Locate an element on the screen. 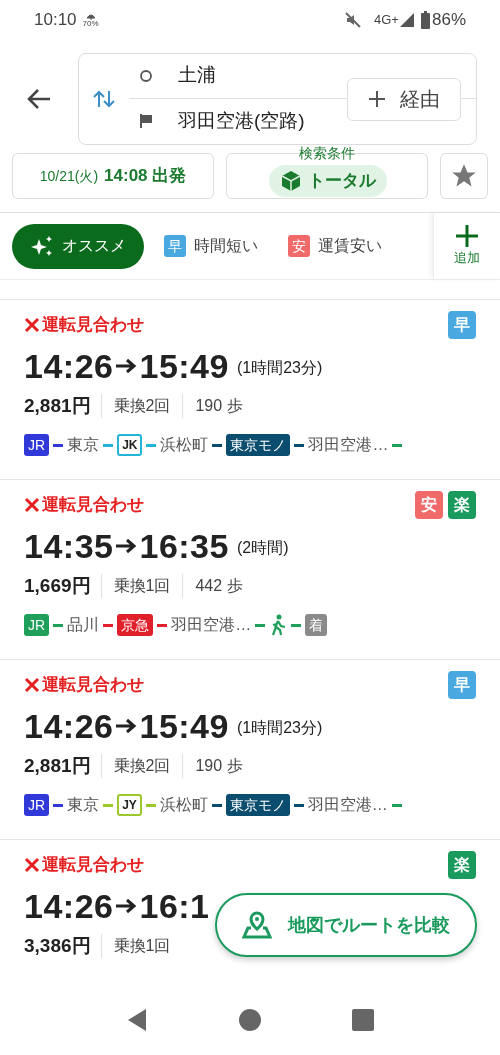 The height and width of the screenshot is (1055, 500). line-badge: JY is located at coordinates (129, 805).